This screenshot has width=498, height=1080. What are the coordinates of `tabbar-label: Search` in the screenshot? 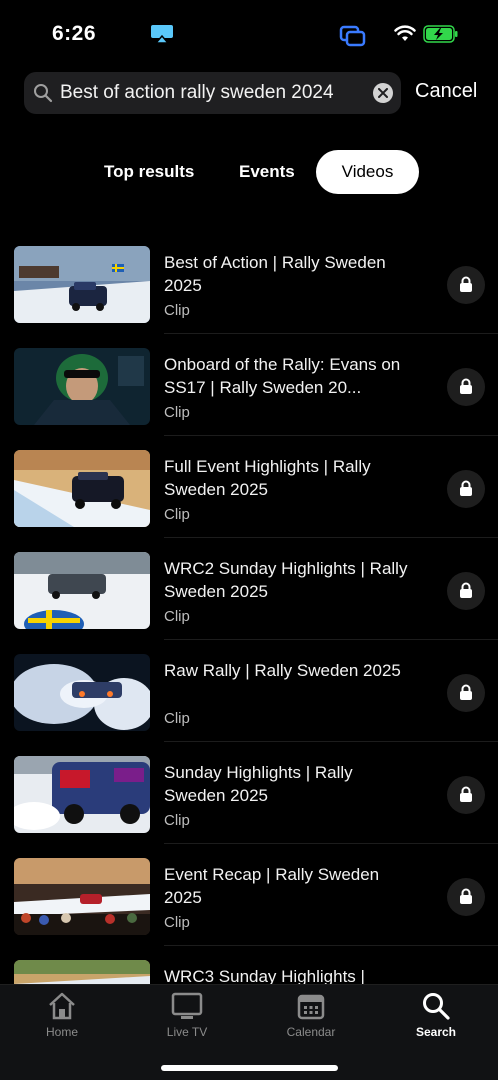 It's located at (436, 1032).